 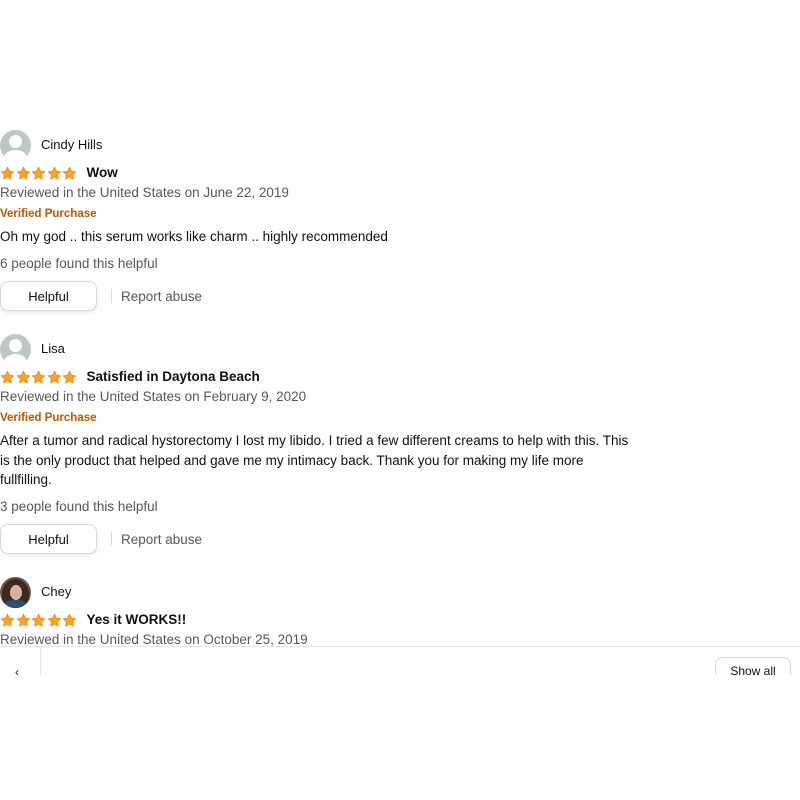 What do you see at coordinates (26, 479) in the screenshot?
I see `review-body-line: fullfilling.` at bounding box center [26, 479].